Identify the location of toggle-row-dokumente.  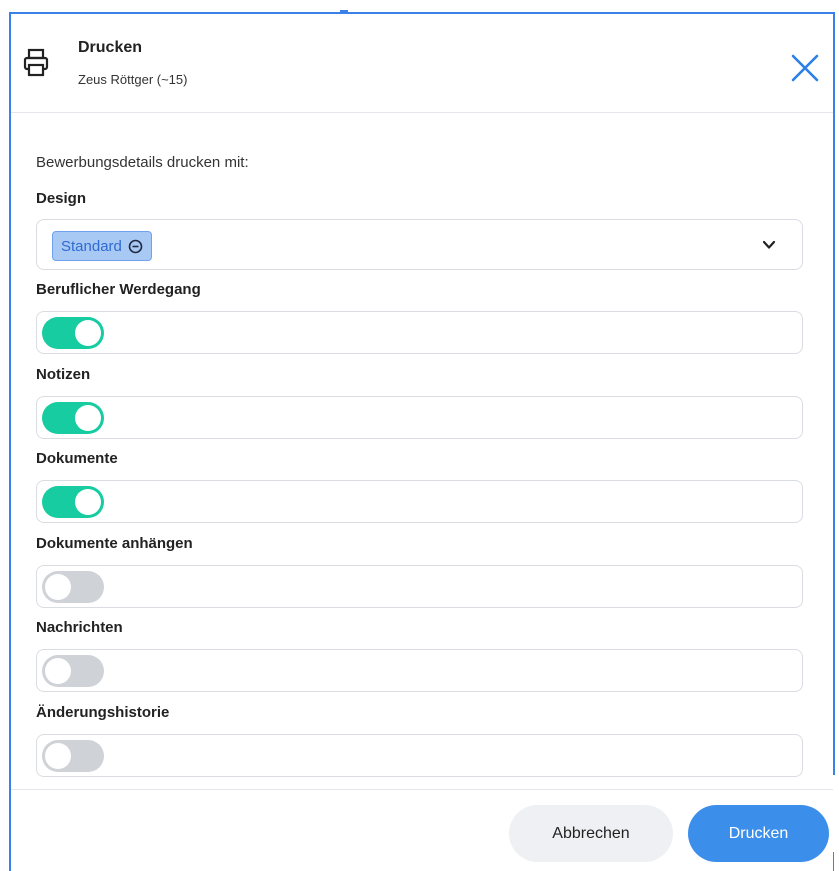
(419, 501).